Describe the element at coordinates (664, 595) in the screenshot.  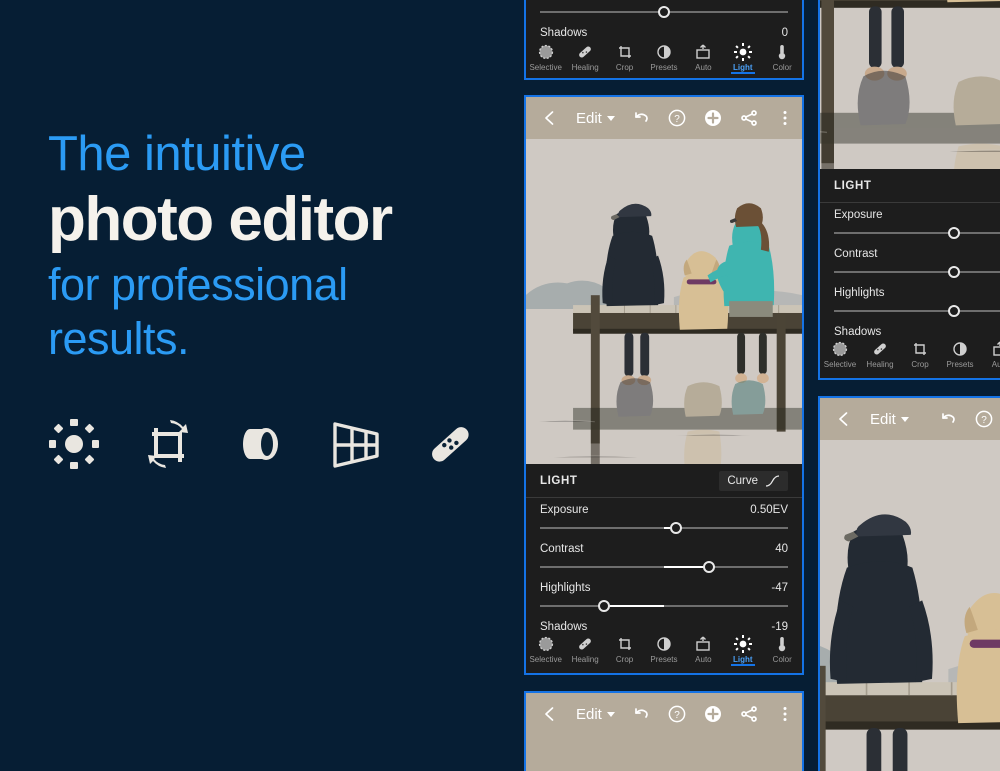
I see `slider-highlights: Highlights -47` at that location.